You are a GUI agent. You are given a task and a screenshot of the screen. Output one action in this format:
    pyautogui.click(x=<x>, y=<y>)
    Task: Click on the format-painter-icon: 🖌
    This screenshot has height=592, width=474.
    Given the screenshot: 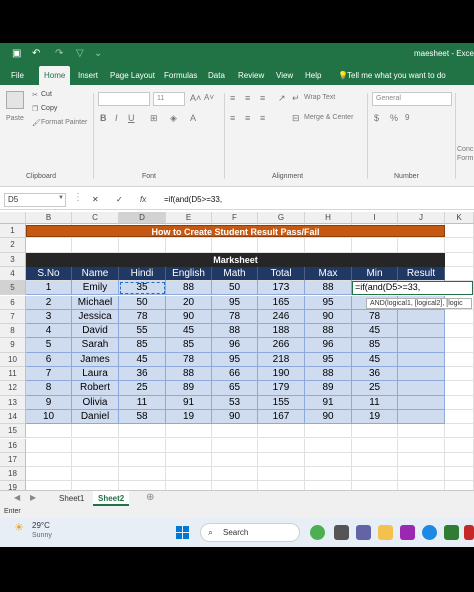 What is the action you would take?
    pyautogui.click(x=36, y=123)
    